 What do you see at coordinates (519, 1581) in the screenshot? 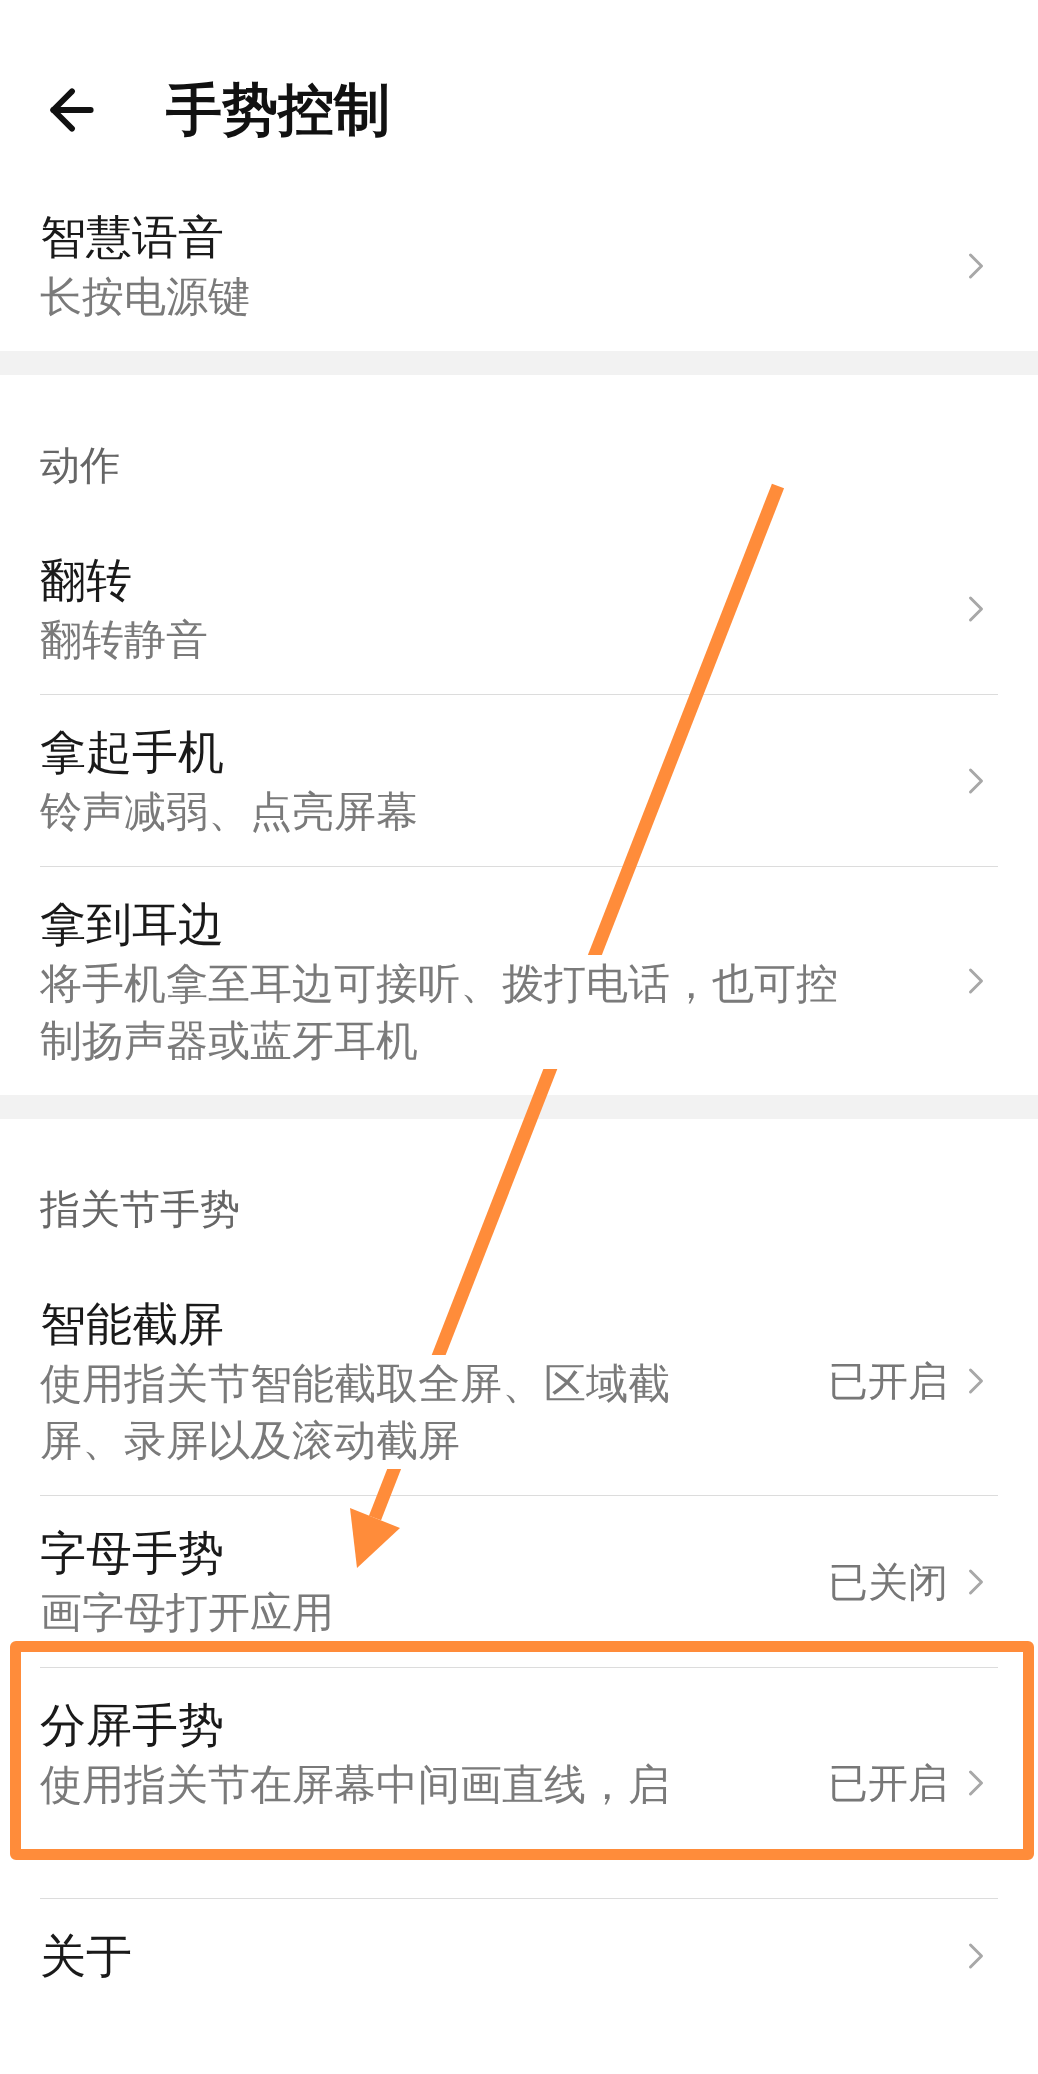
I see `settings-row: 字母手势 画字母打开应用 已关闭` at bounding box center [519, 1581].